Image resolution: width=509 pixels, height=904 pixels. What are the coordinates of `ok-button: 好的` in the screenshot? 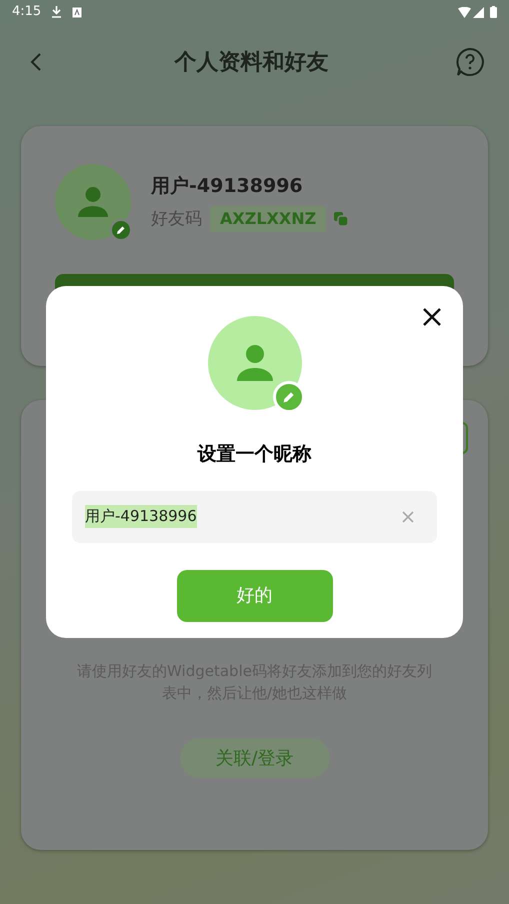 It's located at (254, 596).